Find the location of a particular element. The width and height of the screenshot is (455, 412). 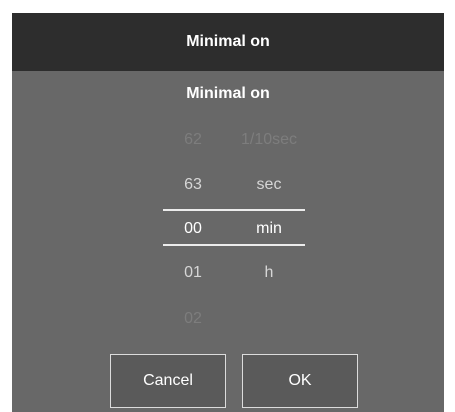

picker-row-selected: 00 min is located at coordinates (228, 229).